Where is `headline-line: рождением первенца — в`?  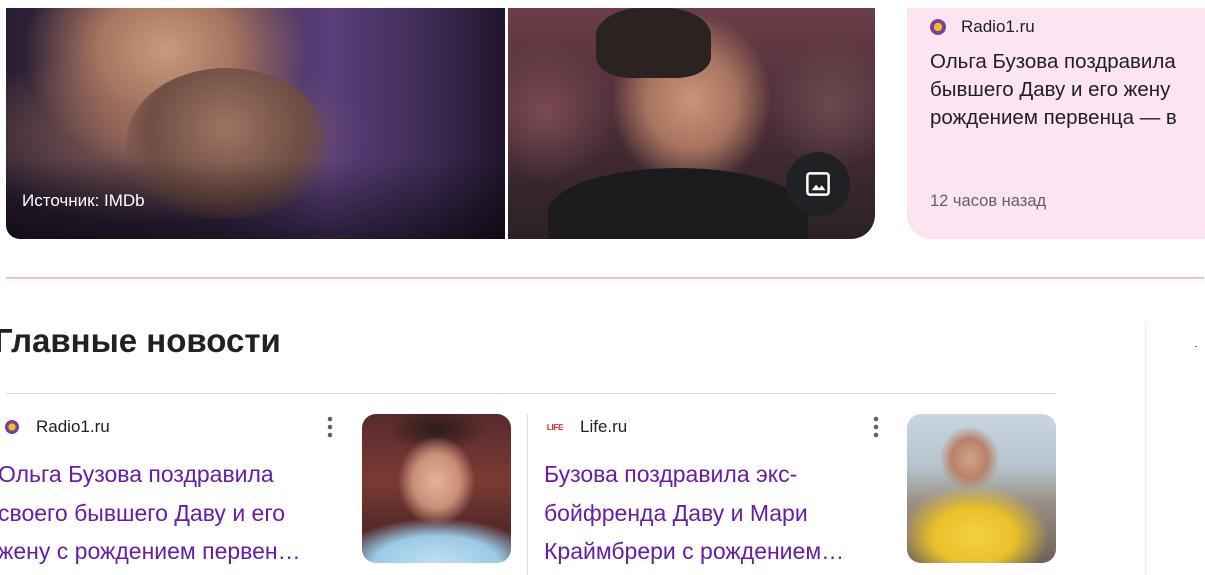 headline-line: рождением первенца — в is located at coordinates (1053, 117).